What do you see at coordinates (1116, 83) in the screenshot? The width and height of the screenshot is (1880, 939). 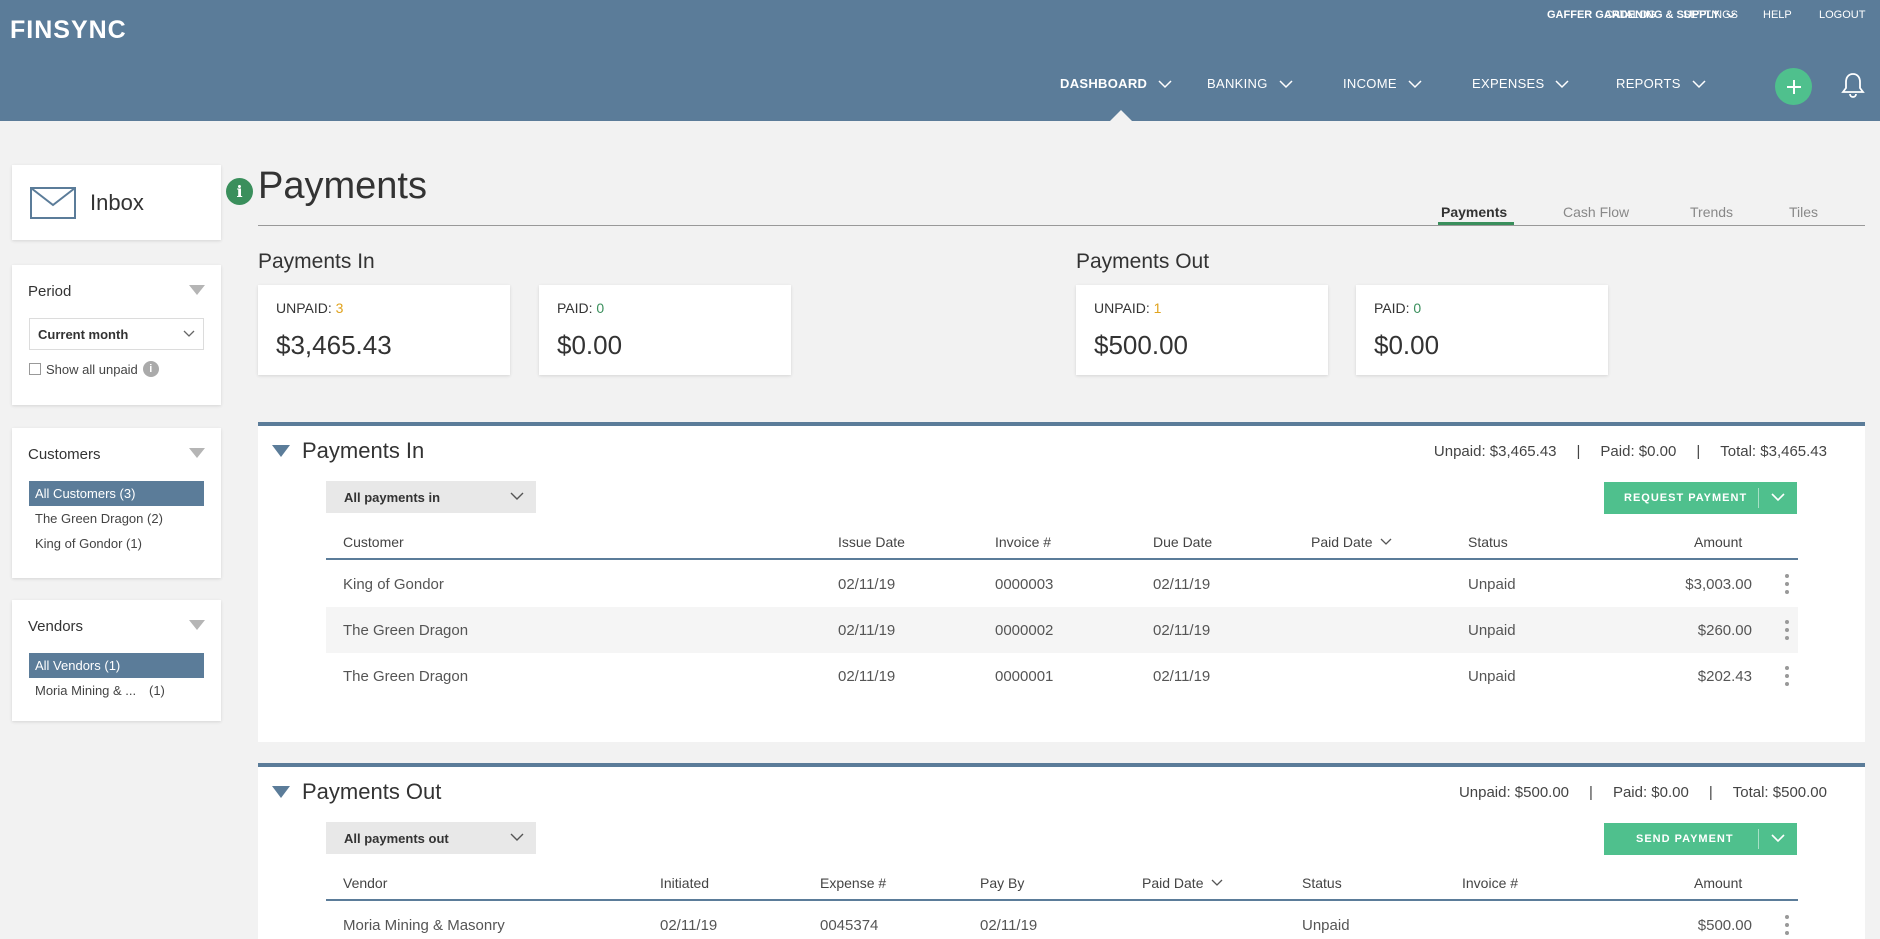 I see `nav-dashboard: DASHBOARD` at bounding box center [1116, 83].